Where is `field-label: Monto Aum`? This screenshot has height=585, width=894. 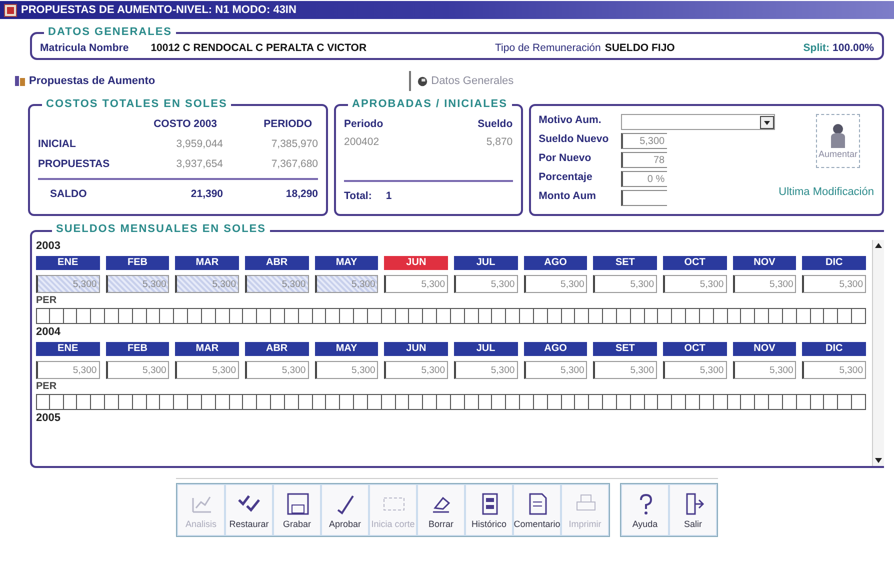
field-label: Monto Aum is located at coordinates (567, 197).